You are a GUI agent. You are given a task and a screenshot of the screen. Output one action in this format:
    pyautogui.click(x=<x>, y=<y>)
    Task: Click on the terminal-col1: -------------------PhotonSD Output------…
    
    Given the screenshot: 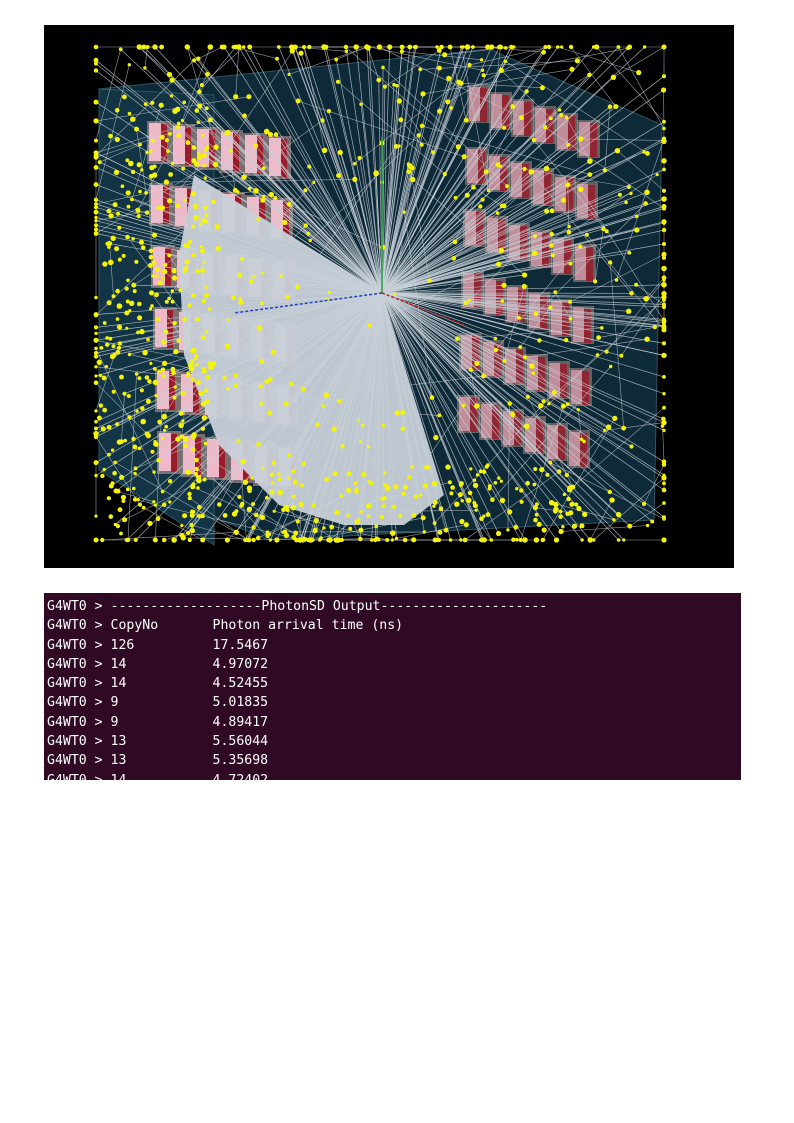 What is the action you would take?
    pyautogui.click(x=329, y=606)
    